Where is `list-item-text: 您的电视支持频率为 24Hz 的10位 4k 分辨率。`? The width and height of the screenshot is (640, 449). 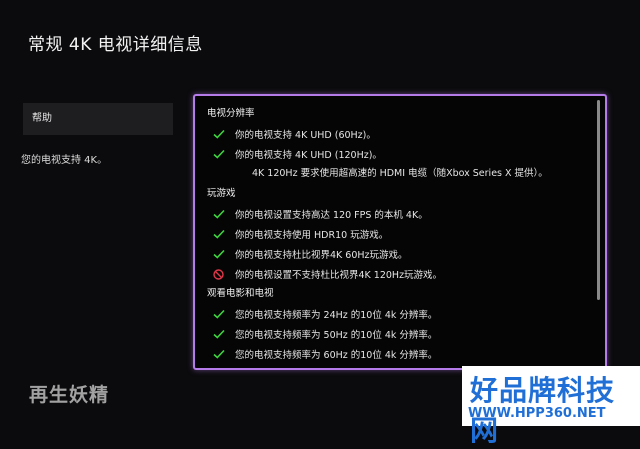 list-item-text: 您的电视支持频率为 24Hz 的10位 4k 分辨率。 is located at coordinates (336, 315).